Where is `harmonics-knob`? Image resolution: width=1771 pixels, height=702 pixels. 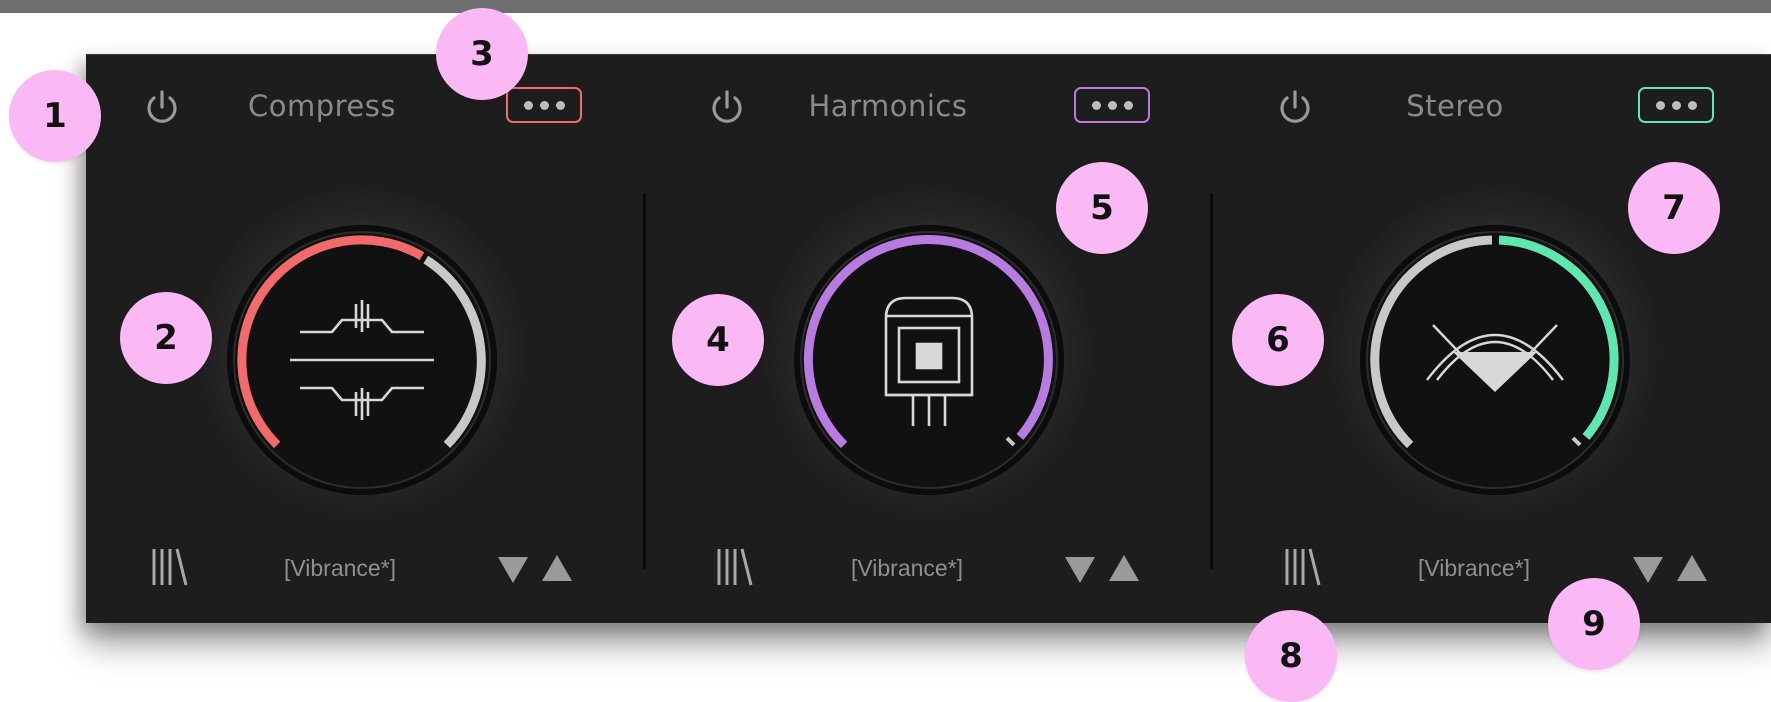
harmonics-knob is located at coordinates (929, 360).